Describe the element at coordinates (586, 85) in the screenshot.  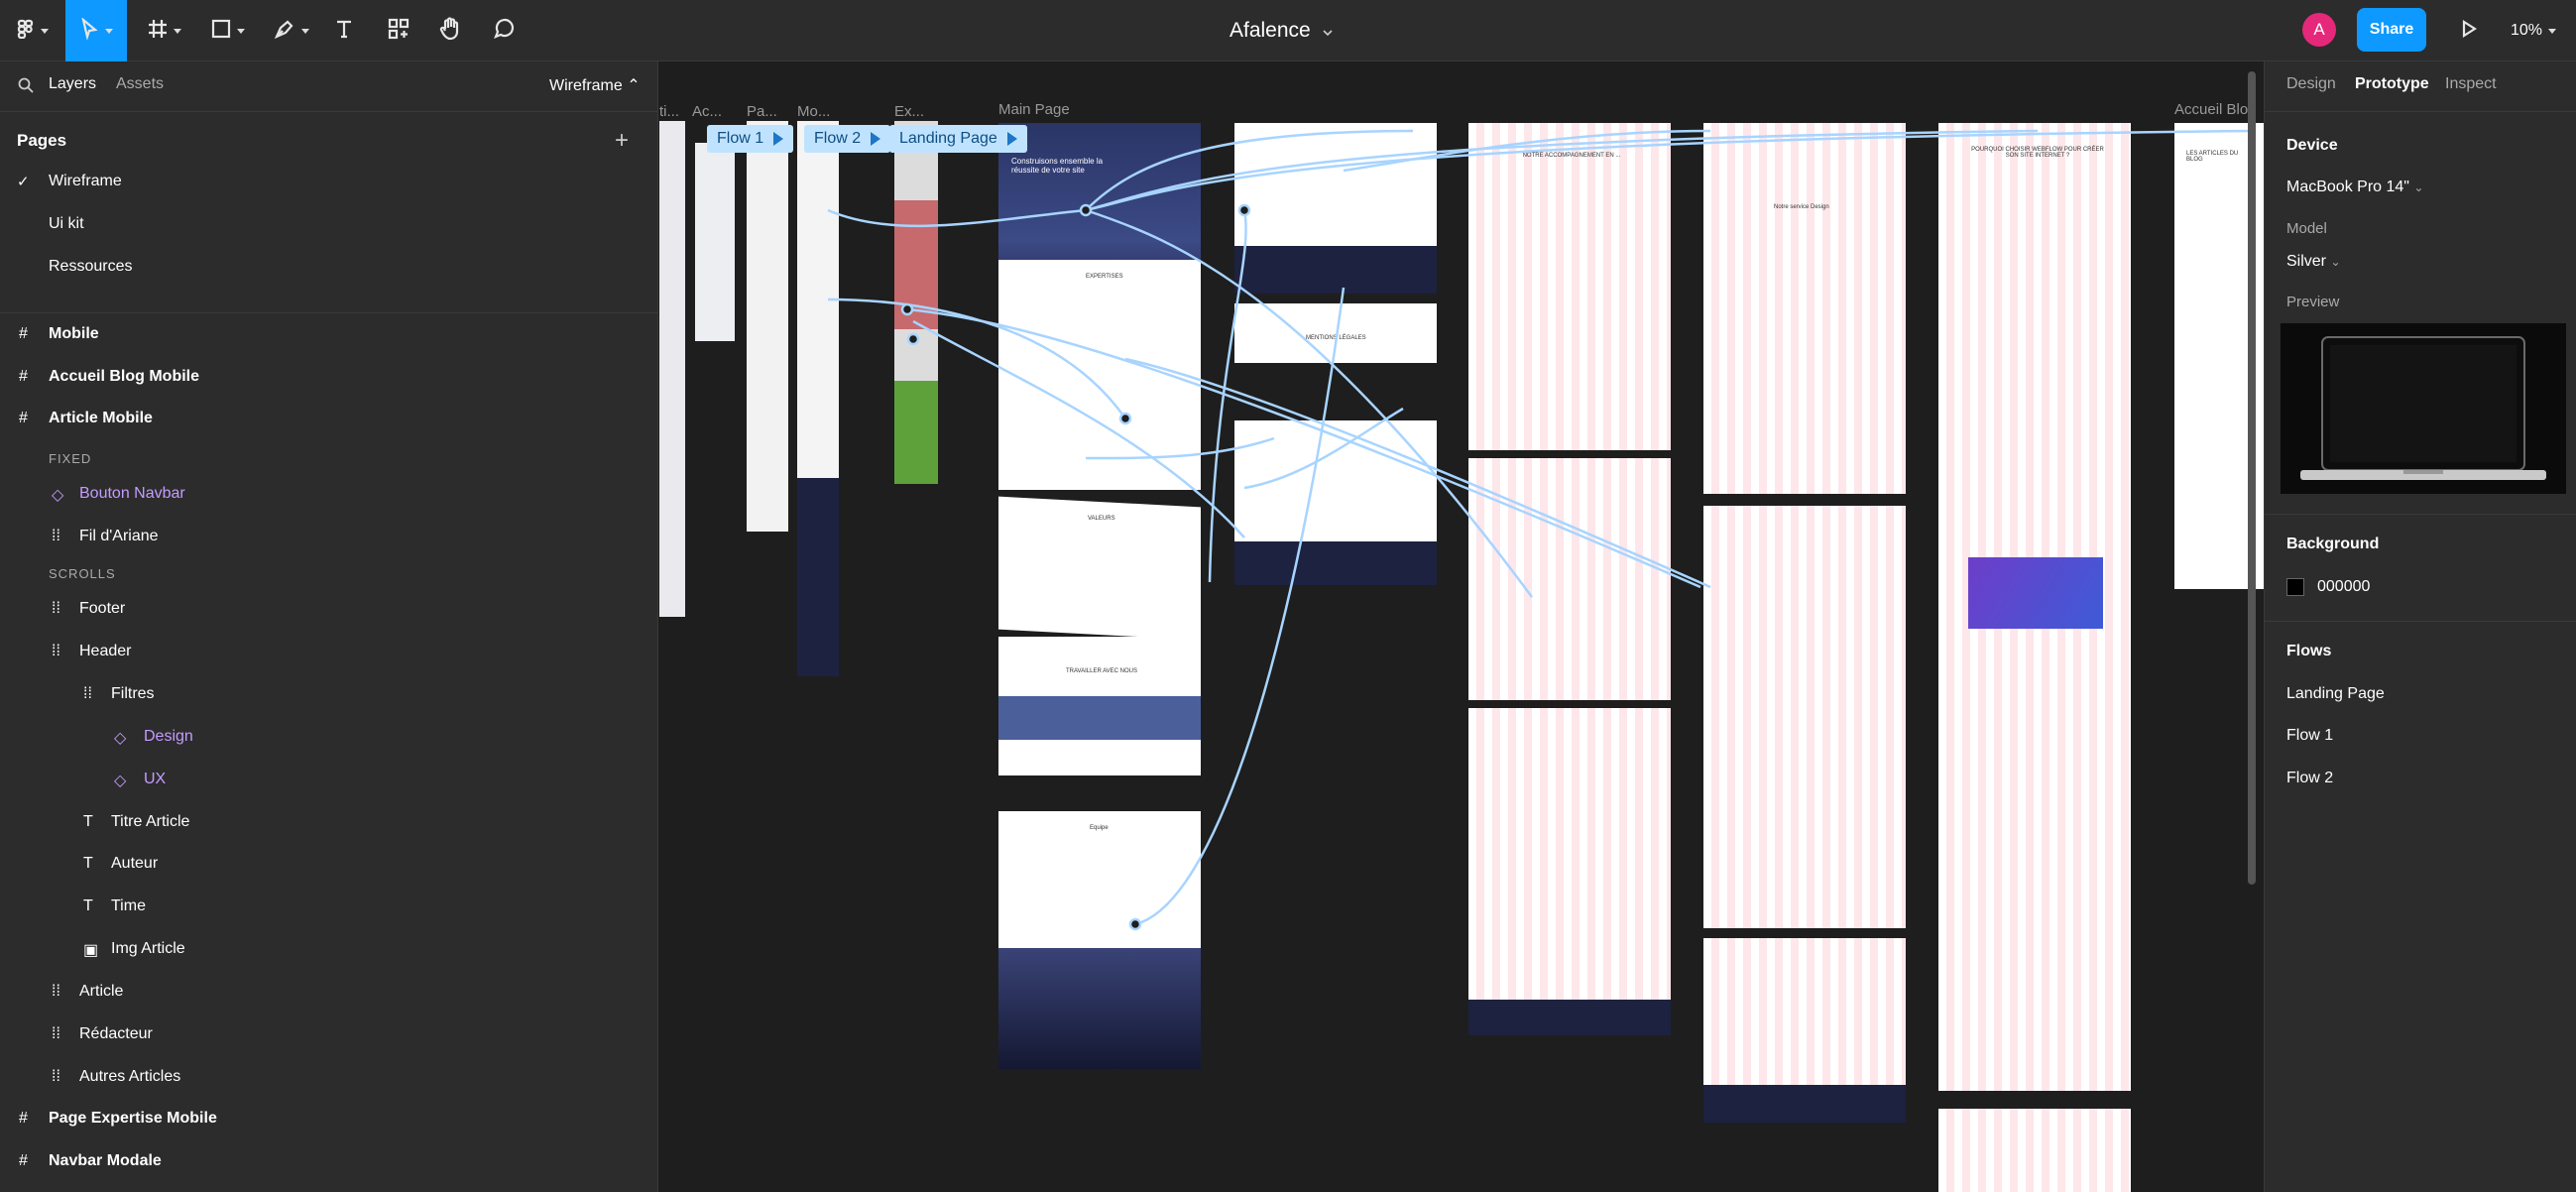
I see `page-select-label: Wireframe` at that location.